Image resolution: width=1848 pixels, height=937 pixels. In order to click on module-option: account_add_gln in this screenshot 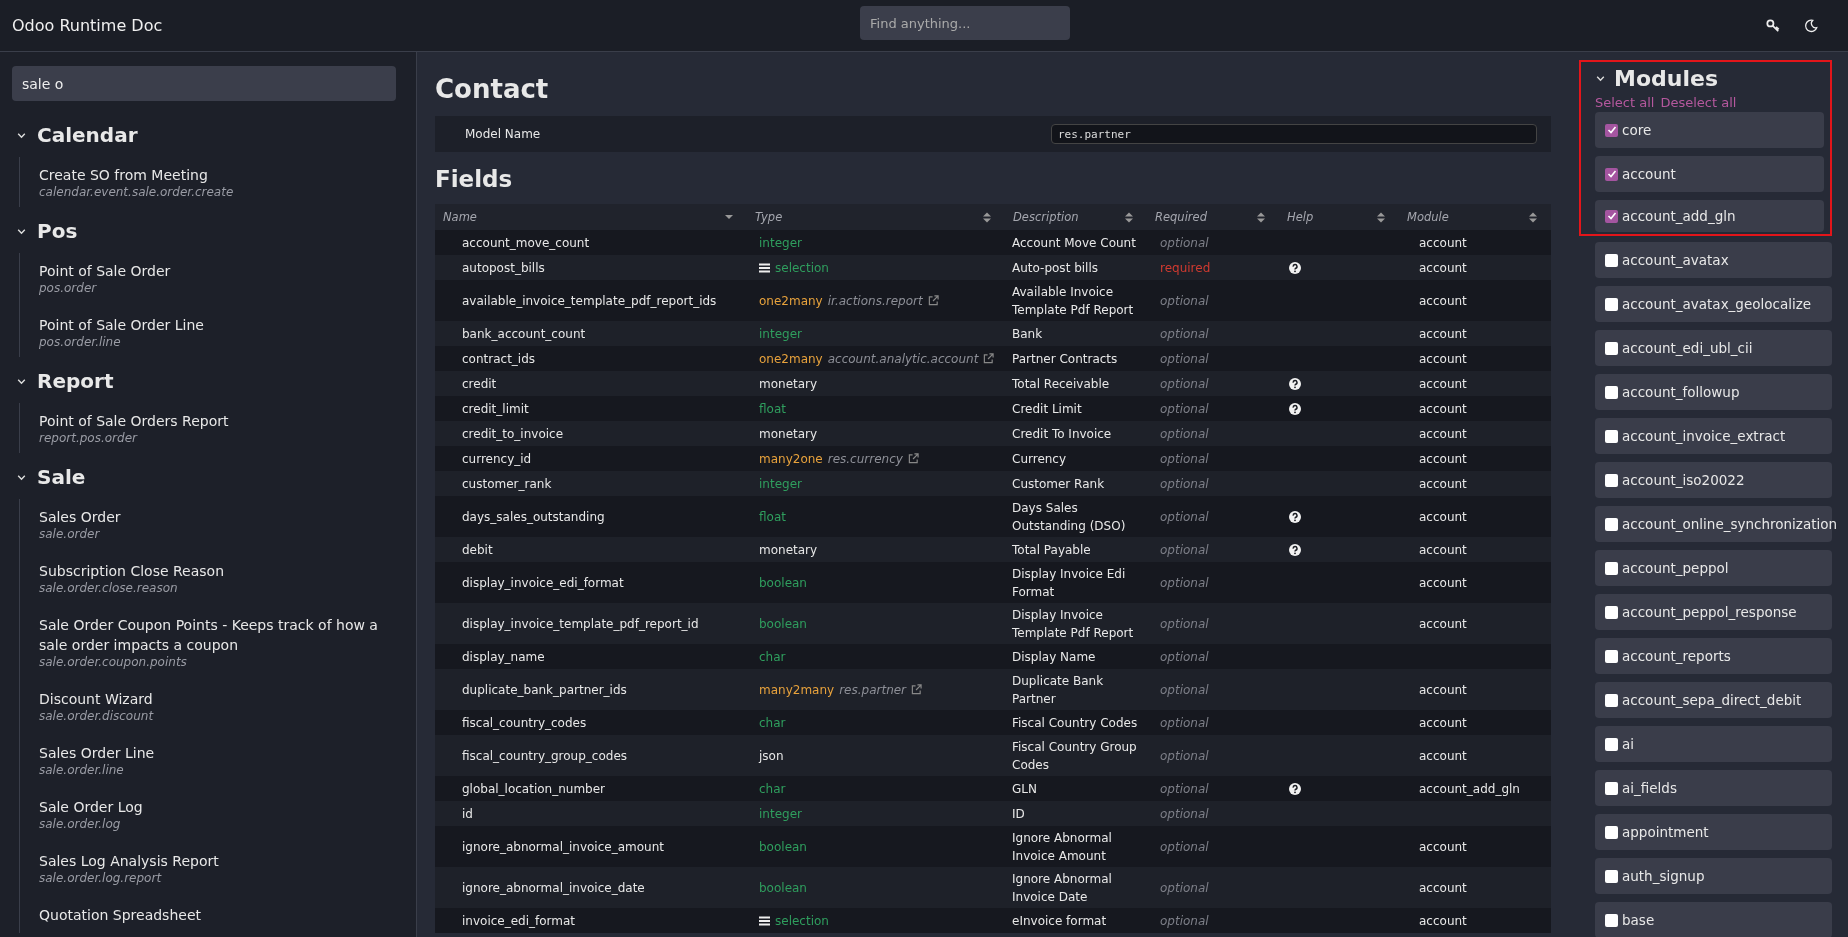, I will do `click(1709, 216)`.